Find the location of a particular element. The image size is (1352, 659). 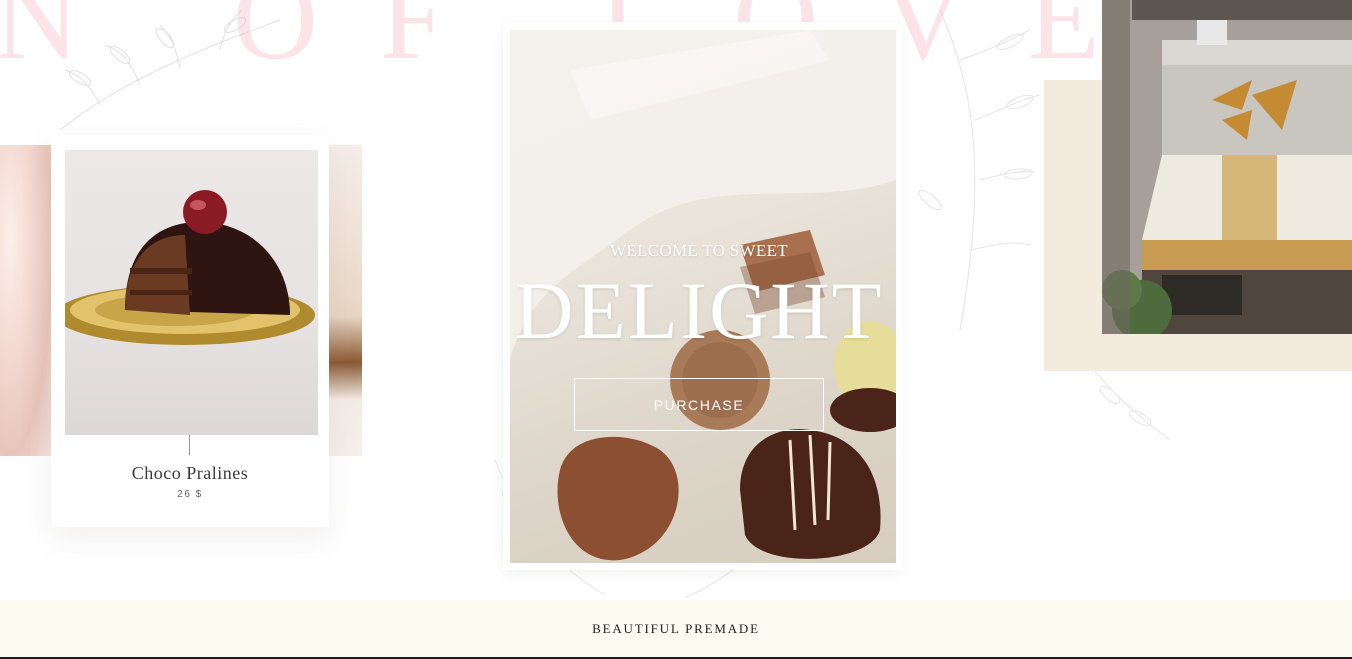

chocolate-cake-illustration is located at coordinates (190, 267).